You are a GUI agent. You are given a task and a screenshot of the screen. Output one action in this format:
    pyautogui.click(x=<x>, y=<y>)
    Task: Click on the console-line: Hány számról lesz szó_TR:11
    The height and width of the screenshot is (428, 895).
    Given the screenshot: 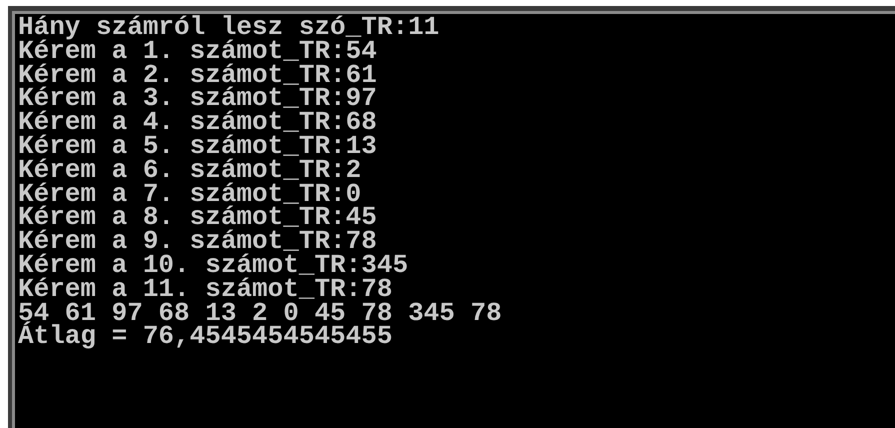 What is the action you would take?
    pyautogui.click(x=229, y=28)
    